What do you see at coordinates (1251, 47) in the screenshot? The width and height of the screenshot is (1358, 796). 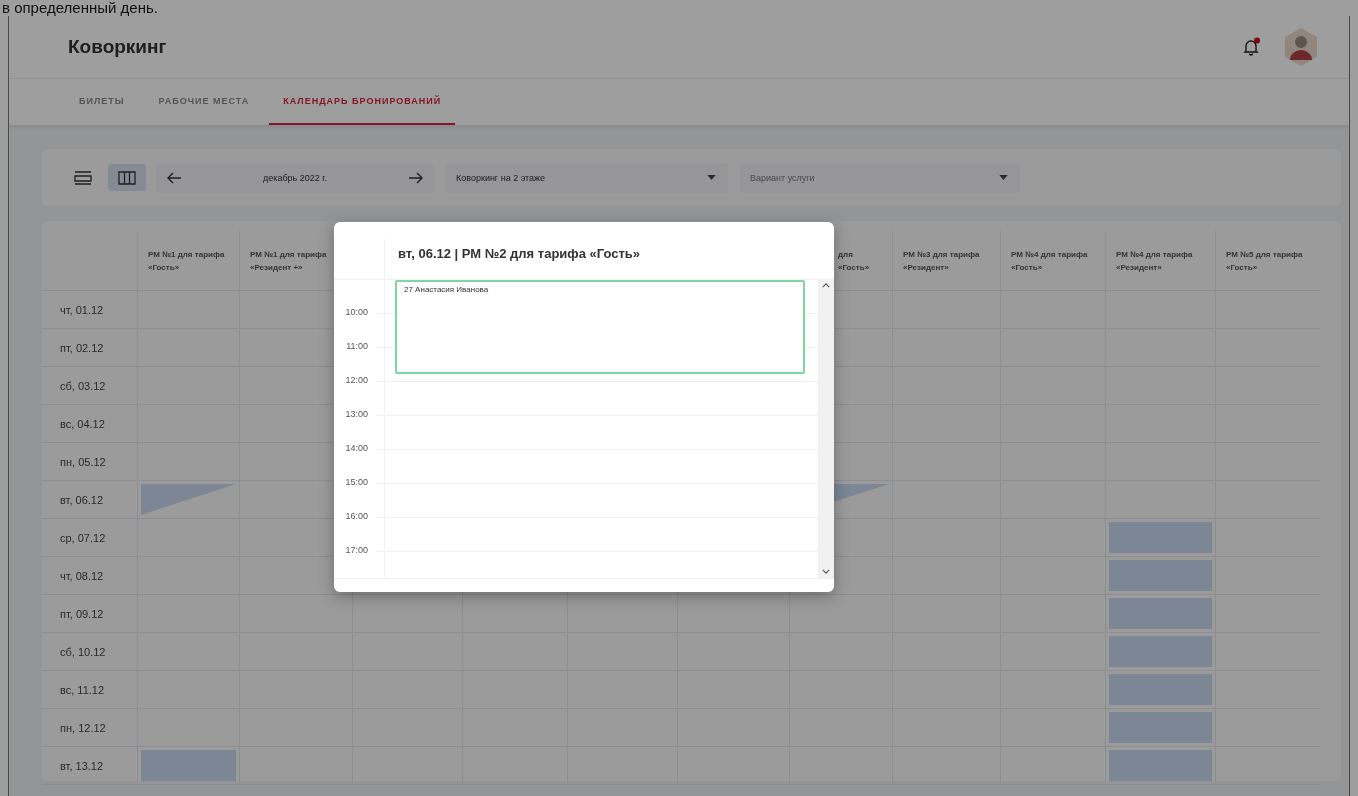 I see `notification-bell-icon` at bounding box center [1251, 47].